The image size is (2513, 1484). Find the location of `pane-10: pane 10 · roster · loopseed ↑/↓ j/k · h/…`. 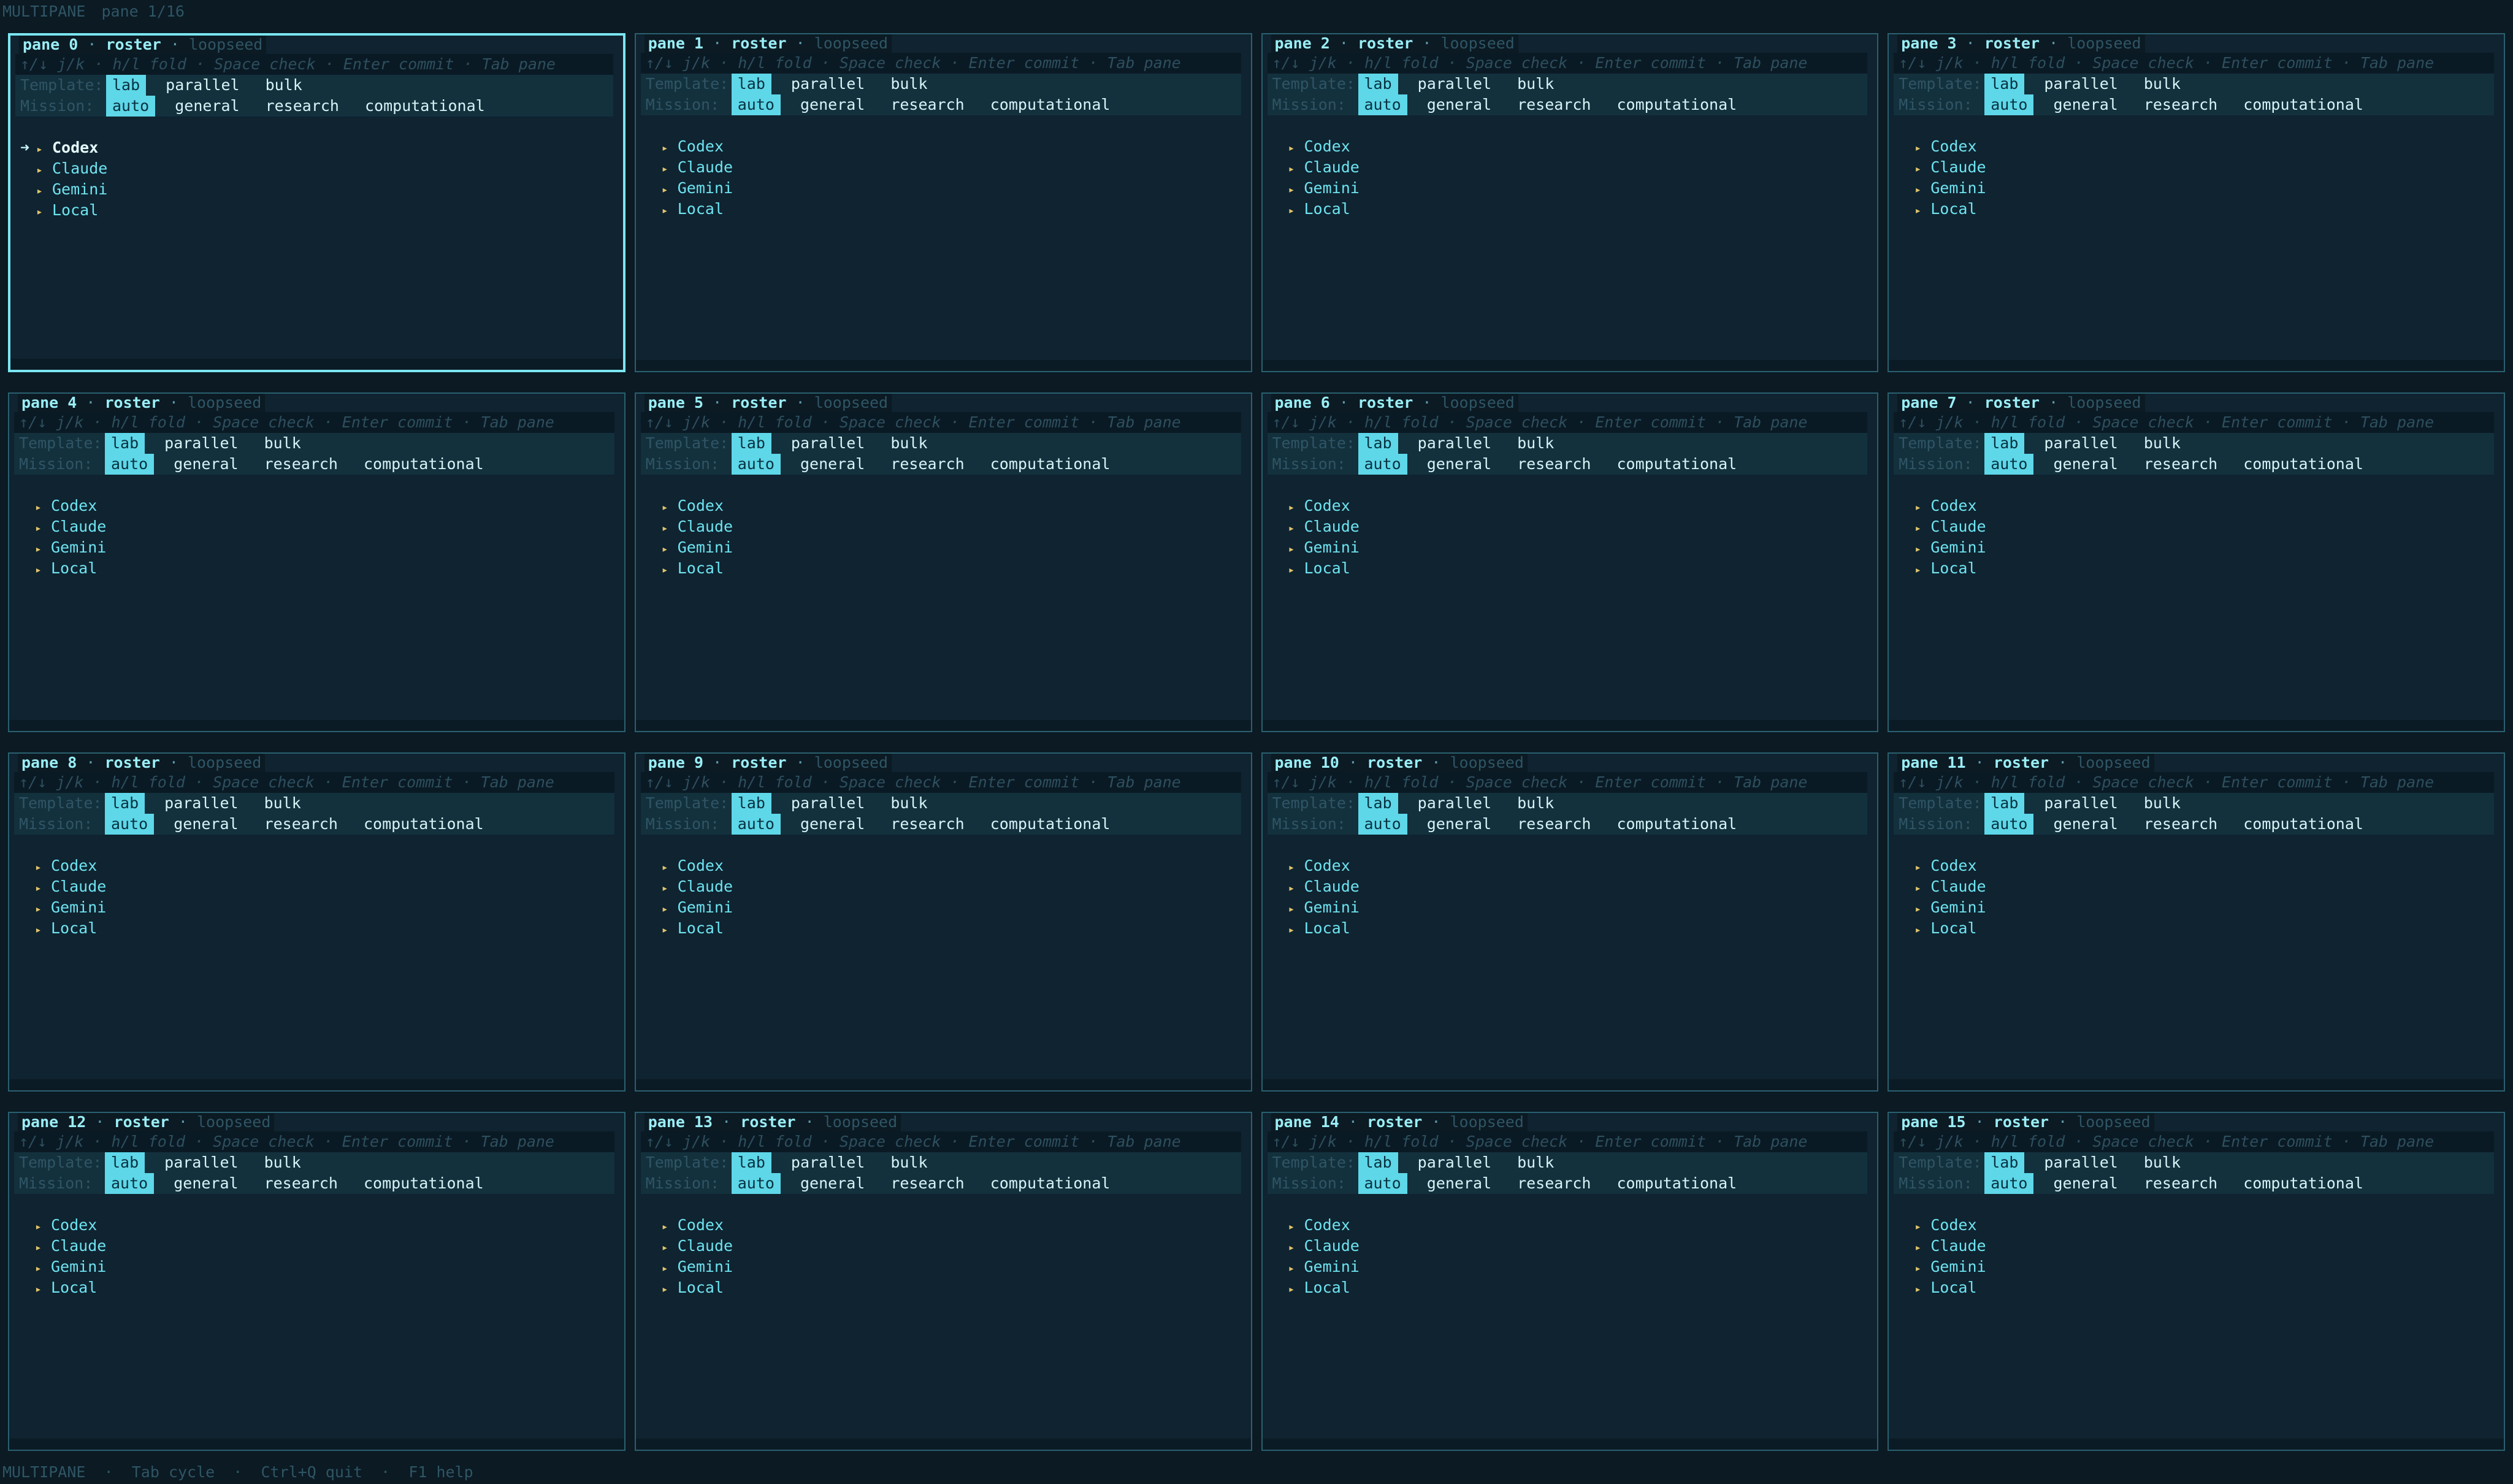

pane-10: pane 10 · roster · loopseed ↑/↓ j/k · h/… is located at coordinates (1570, 922).